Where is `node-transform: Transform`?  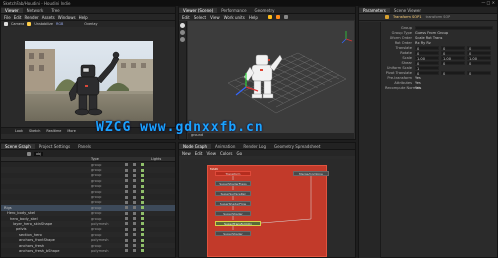 node-transform: Transform is located at coordinates (233, 173).